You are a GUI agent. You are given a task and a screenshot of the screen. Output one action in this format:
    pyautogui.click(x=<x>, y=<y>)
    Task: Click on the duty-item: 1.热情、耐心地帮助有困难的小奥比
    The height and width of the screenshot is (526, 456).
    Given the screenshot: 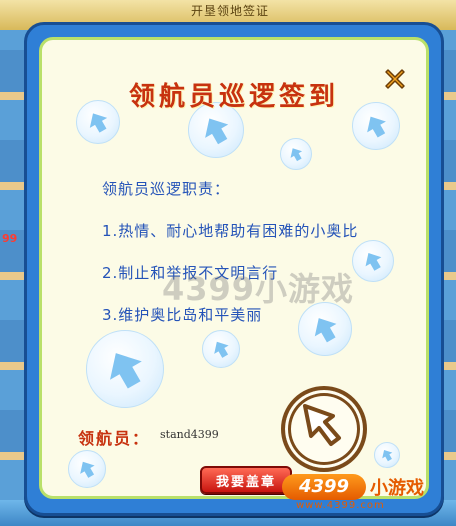 What is the action you would take?
    pyautogui.click(x=230, y=231)
    